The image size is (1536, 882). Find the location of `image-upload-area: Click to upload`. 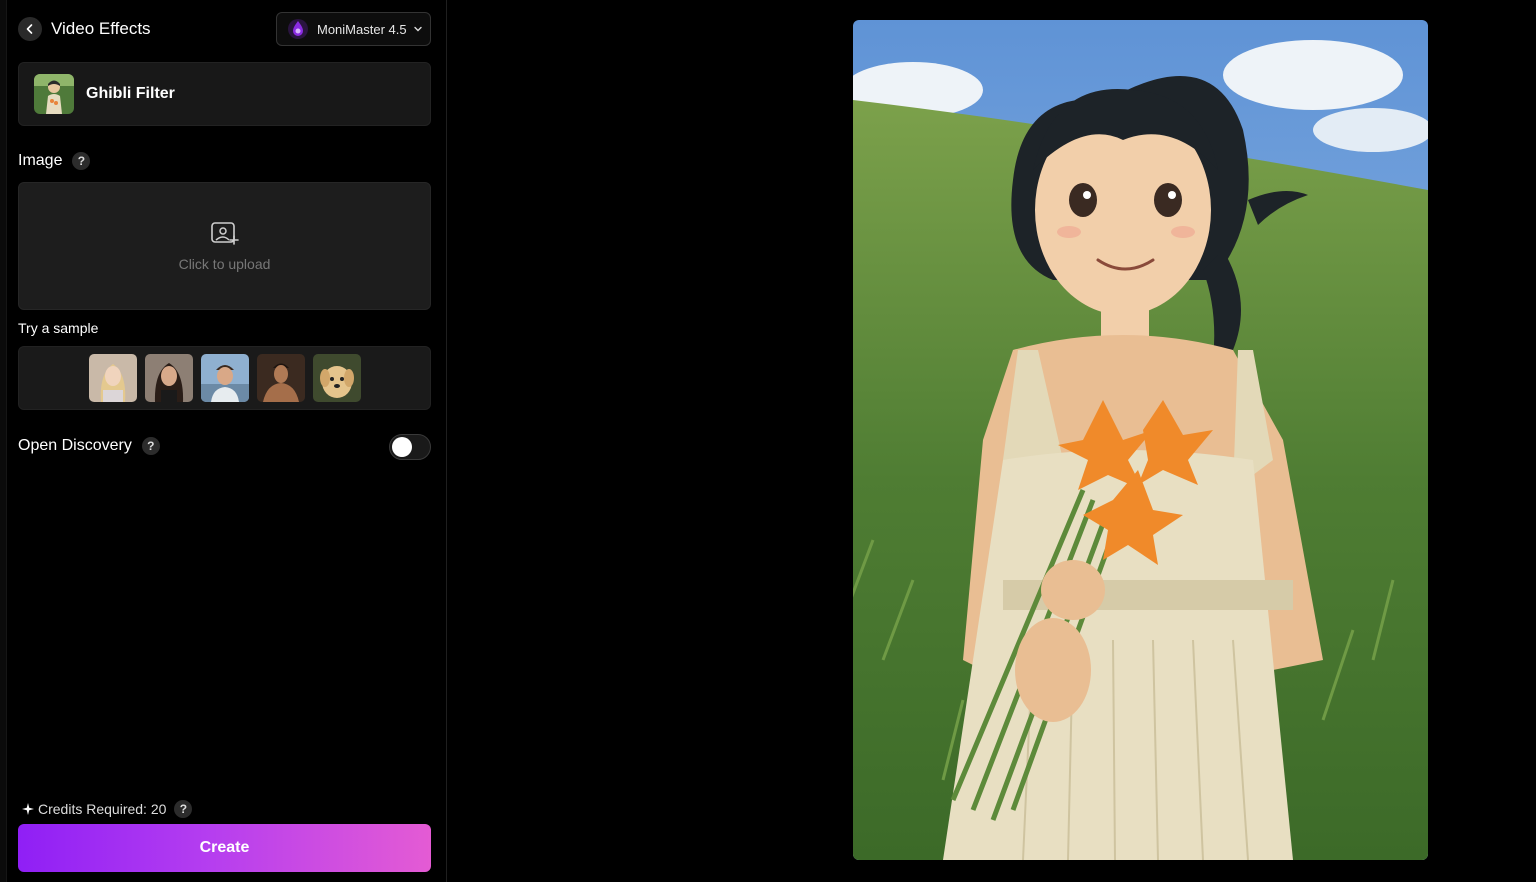

image-upload-area: Click to upload is located at coordinates (224, 246).